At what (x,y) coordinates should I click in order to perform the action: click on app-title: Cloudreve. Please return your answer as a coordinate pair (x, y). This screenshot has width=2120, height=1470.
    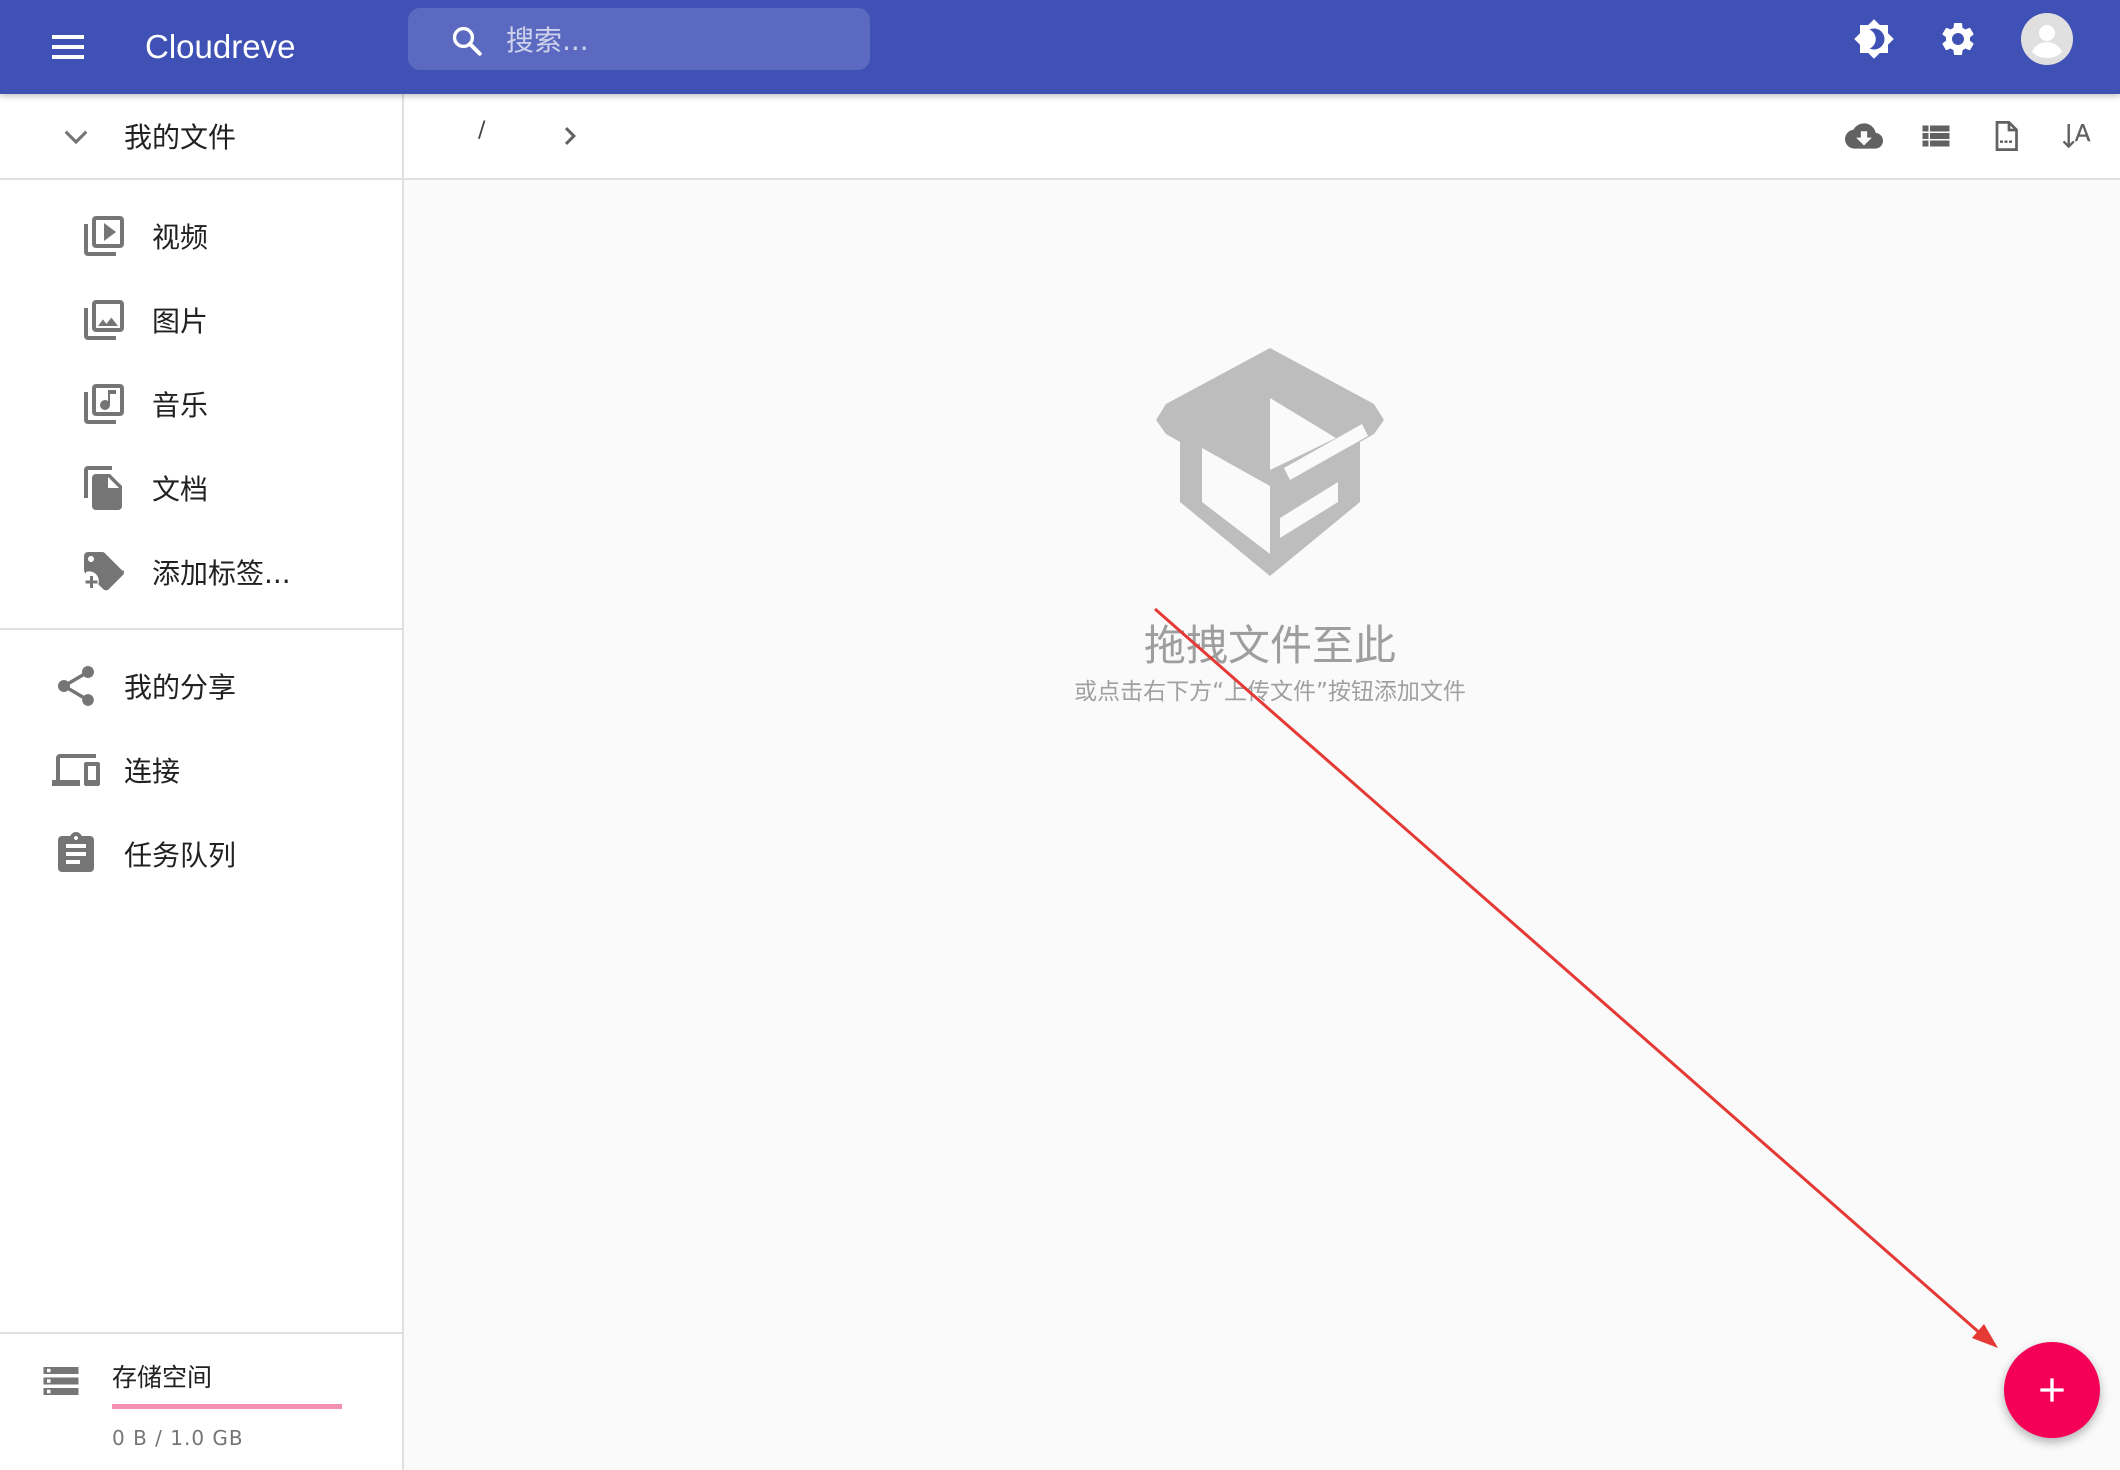
    Looking at the image, I should click on (220, 47).